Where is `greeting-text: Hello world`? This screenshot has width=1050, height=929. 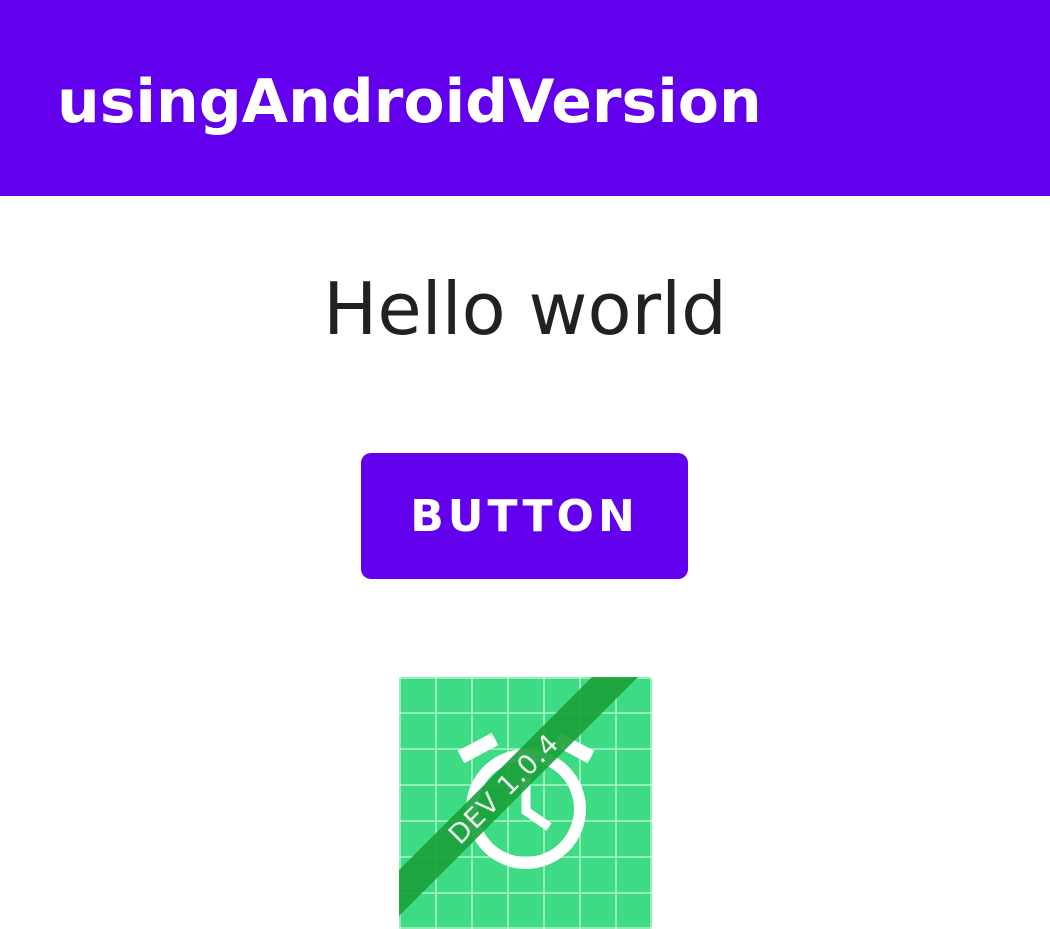
greeting-text: Hello world is located at coordinates (525, 309).